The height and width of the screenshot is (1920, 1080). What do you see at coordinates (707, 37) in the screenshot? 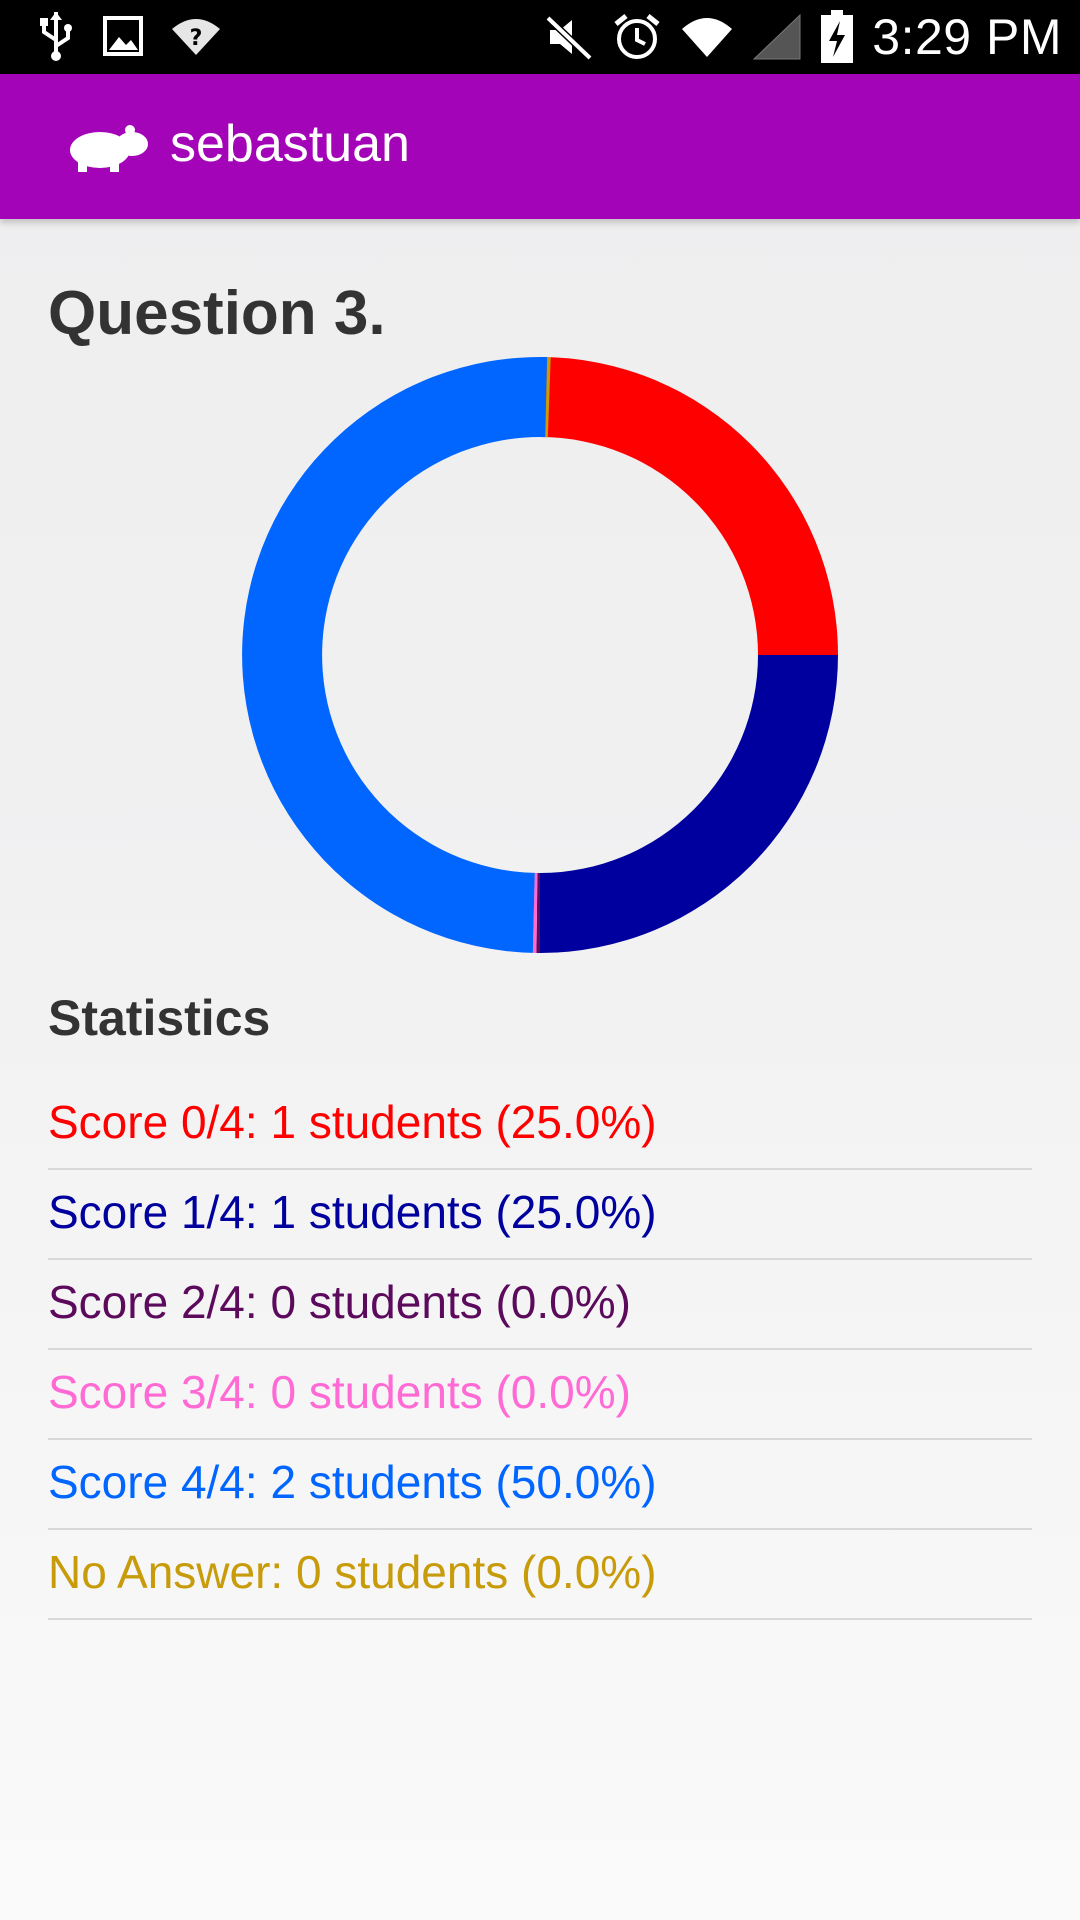
I see `wifi-icon` at bounding box center [707, 37].